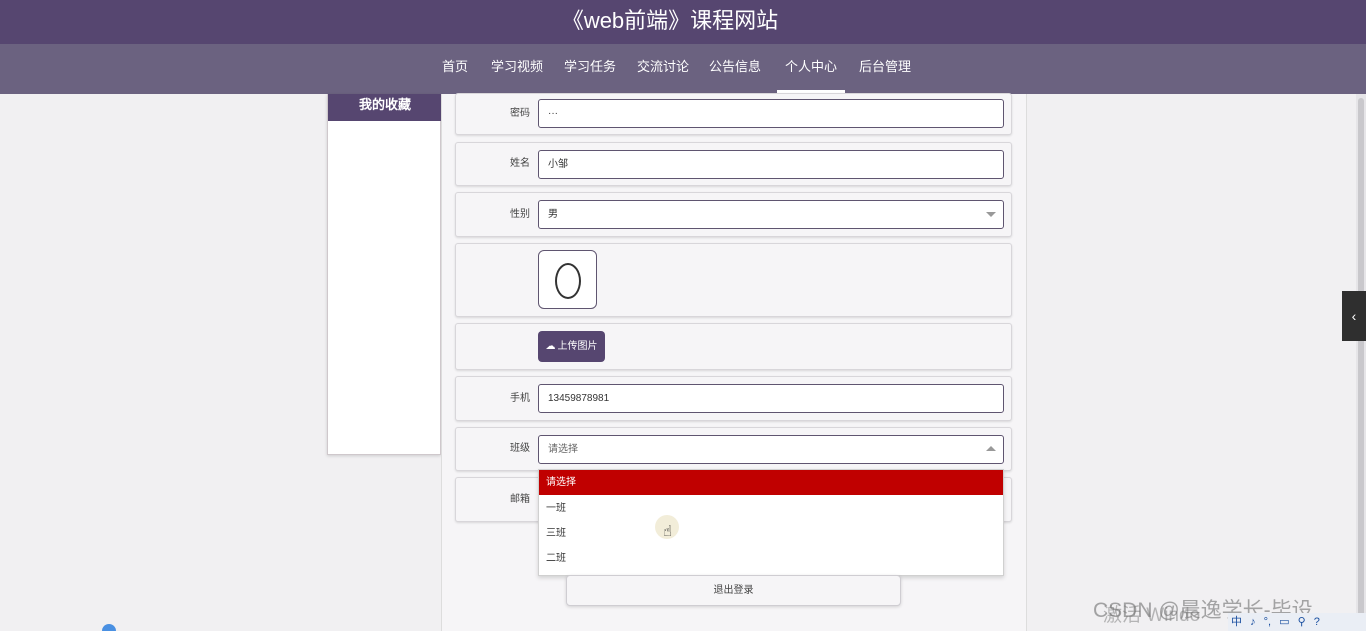  Describe the element at coordinates (771, 508) in the screenshot. I see `class-option: 一班` at that location.